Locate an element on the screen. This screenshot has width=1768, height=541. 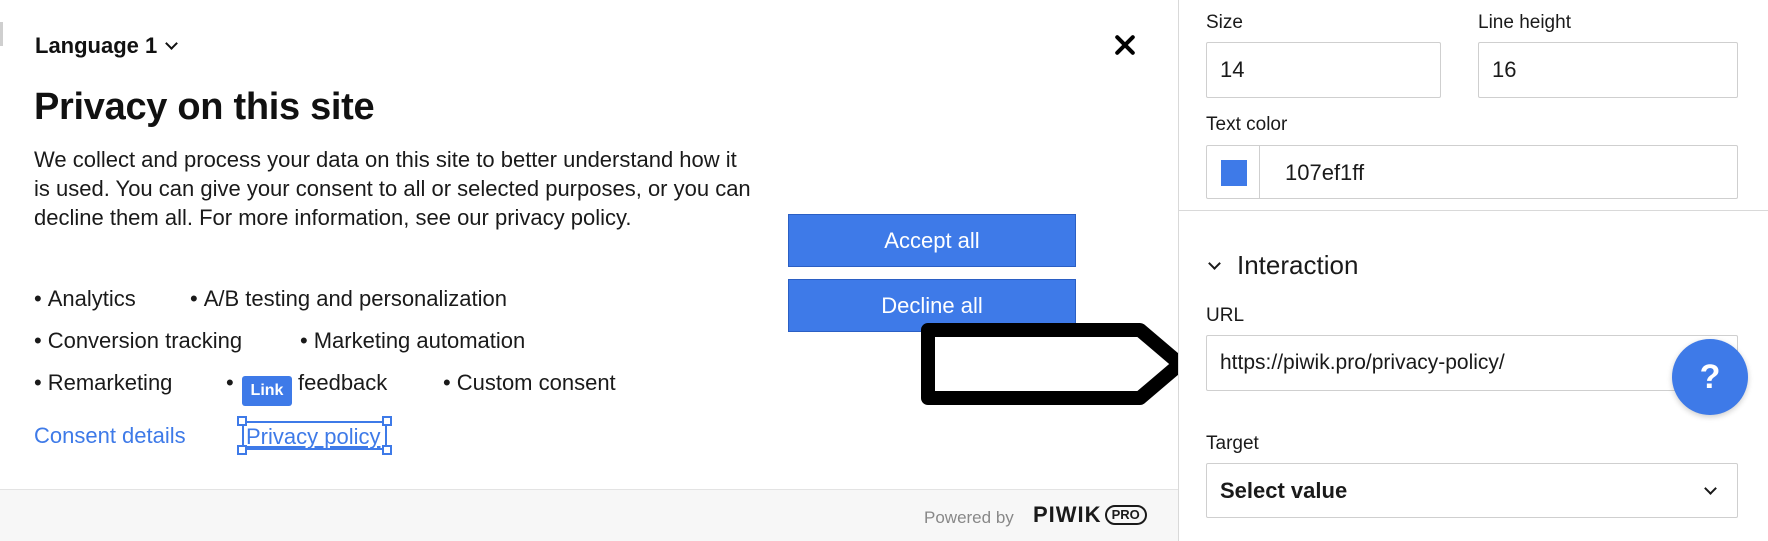
color-swatch is located at coordinates (1234, 173).